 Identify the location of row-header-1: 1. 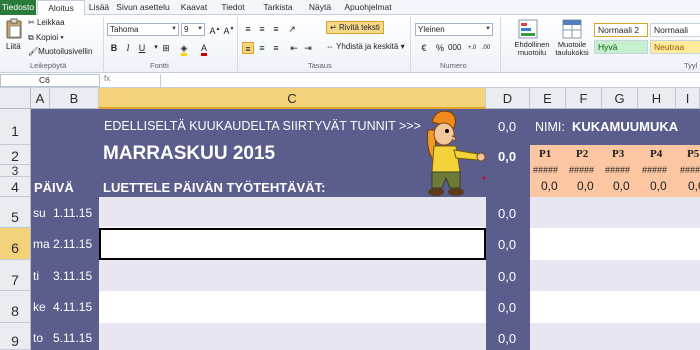
(15, 127).